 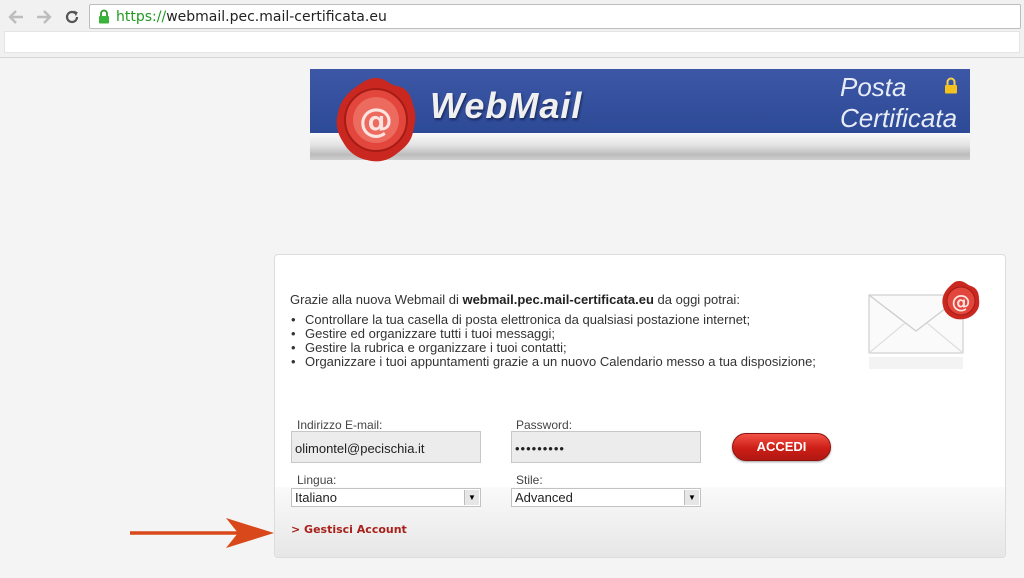 What do you see at coordinates (606, 447) in the screenshot?
I see `password-field: •••••••••` at bounding box center [606, 447].